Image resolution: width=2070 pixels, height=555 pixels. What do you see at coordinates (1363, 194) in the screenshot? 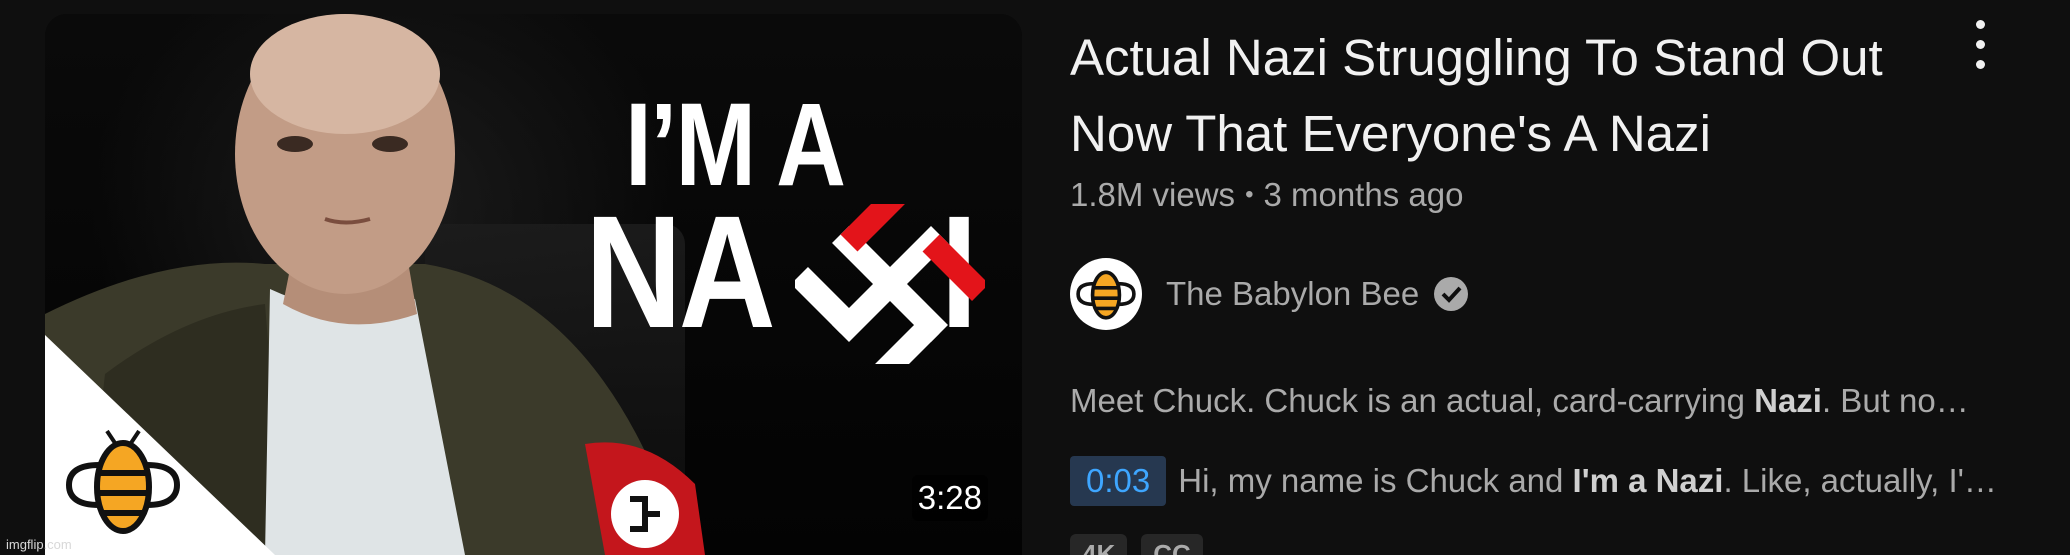
I see `upload-age: 3 months ago` at bounding box center [1363, 194].